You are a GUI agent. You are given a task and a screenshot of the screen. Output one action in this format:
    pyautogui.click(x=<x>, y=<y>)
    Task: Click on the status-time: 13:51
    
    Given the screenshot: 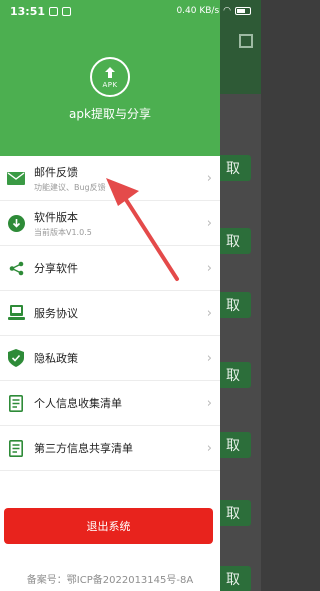 What is the action you would take?
    pyautogui.click(x=28, y=11)
    